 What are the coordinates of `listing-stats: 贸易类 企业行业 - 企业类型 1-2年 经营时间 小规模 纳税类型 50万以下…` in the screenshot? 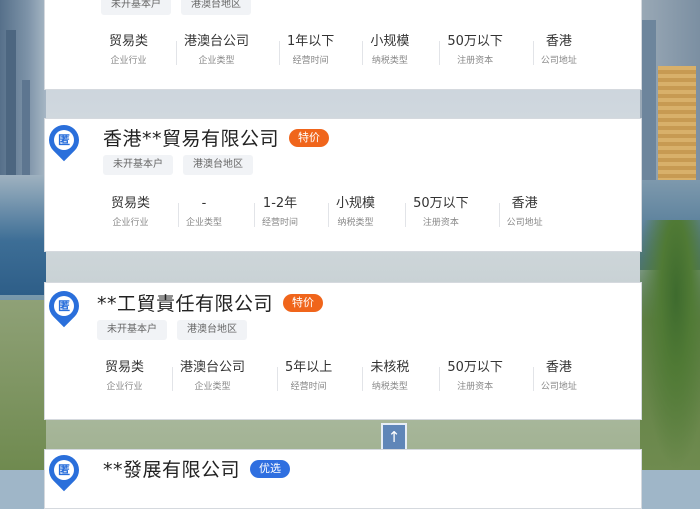 It's located at (327, 212).